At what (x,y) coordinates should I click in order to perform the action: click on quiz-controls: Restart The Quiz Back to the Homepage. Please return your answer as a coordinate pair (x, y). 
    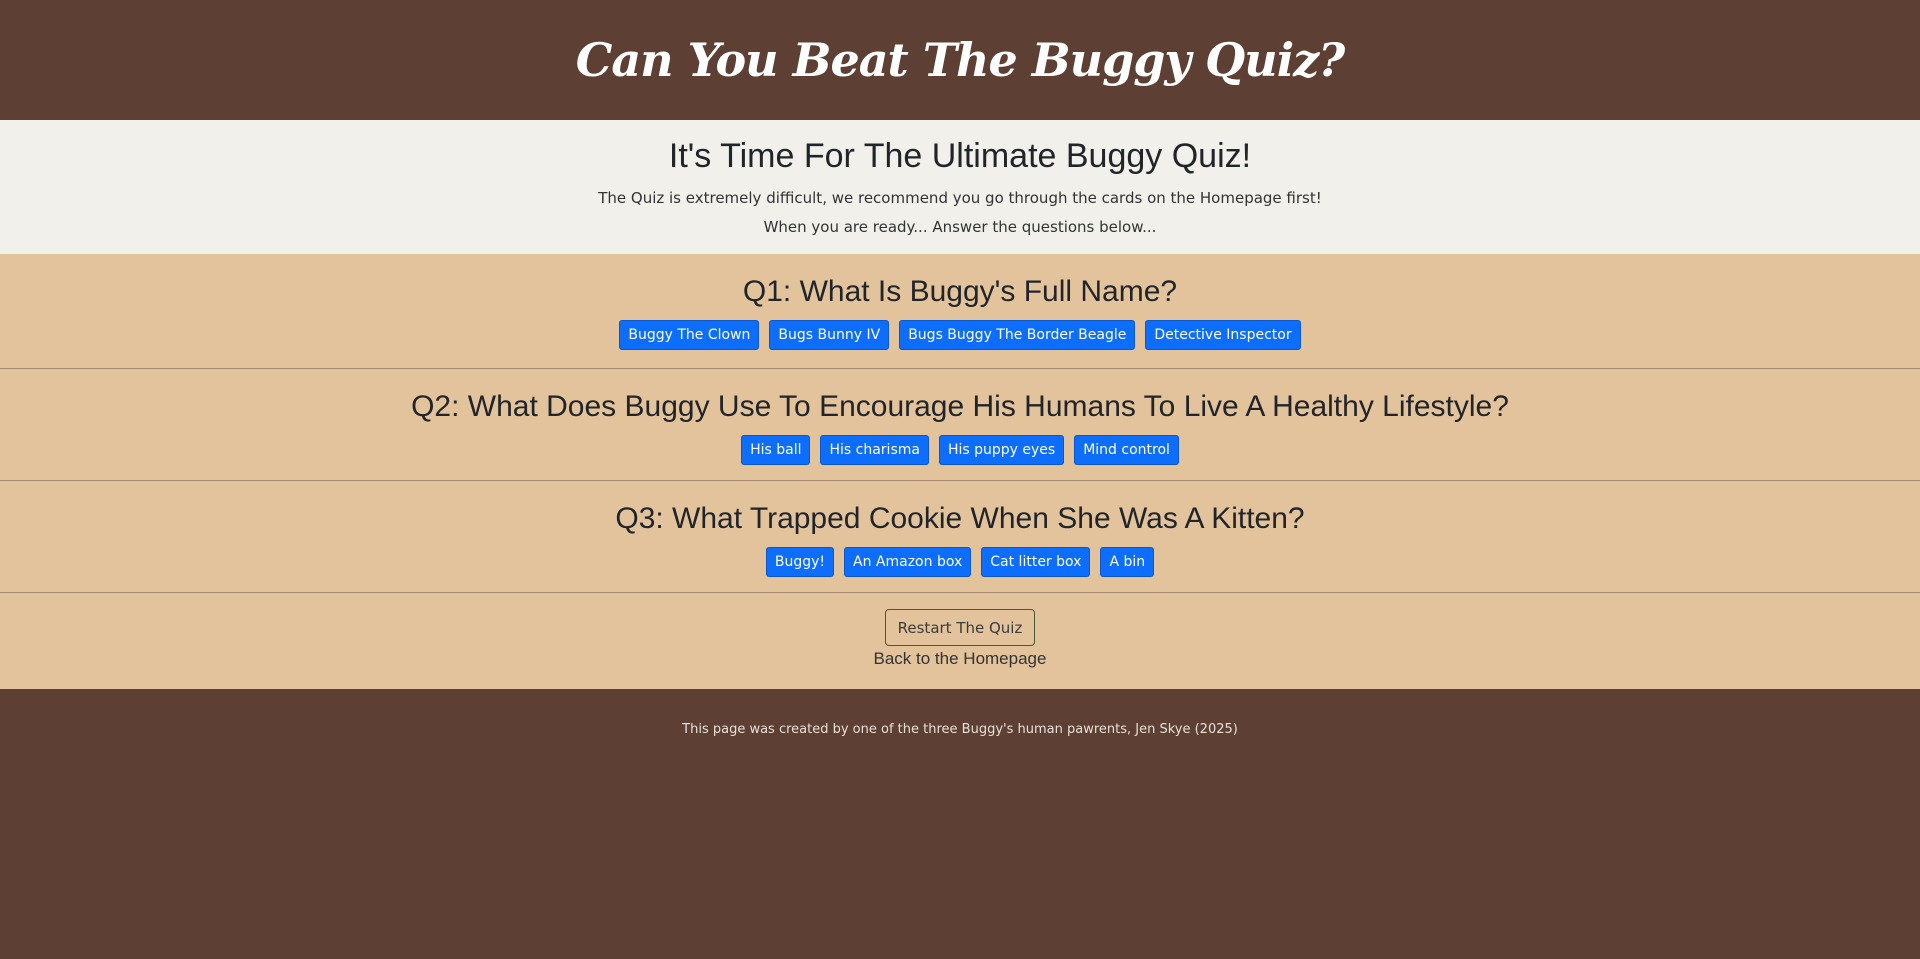
    Looking at the image, I should click on (960, 641).